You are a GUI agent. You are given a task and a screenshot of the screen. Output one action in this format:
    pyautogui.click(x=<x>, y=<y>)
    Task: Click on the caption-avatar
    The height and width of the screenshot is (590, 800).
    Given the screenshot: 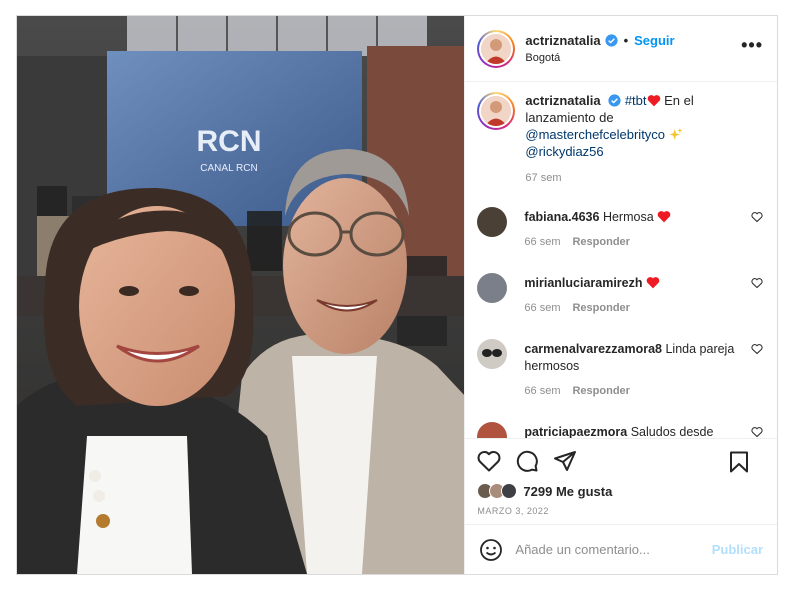 What is the action you would take?
    pyautogui.click(x=496, y=111)
    